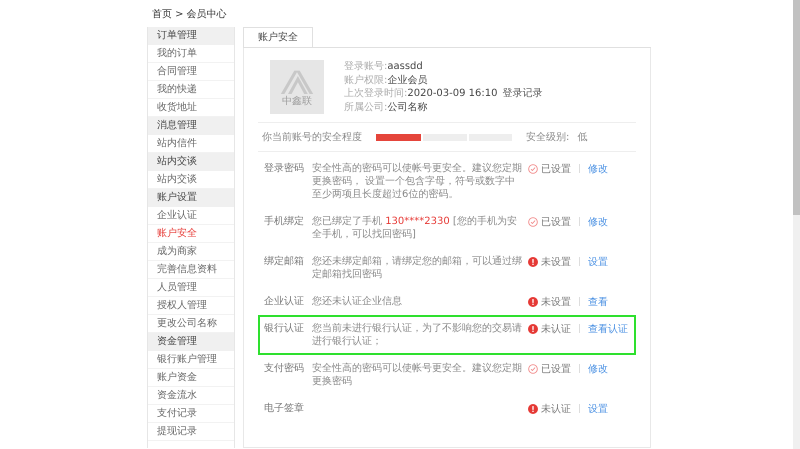  I want to click on security-level-label: 安全级别:, so click(548, 137).